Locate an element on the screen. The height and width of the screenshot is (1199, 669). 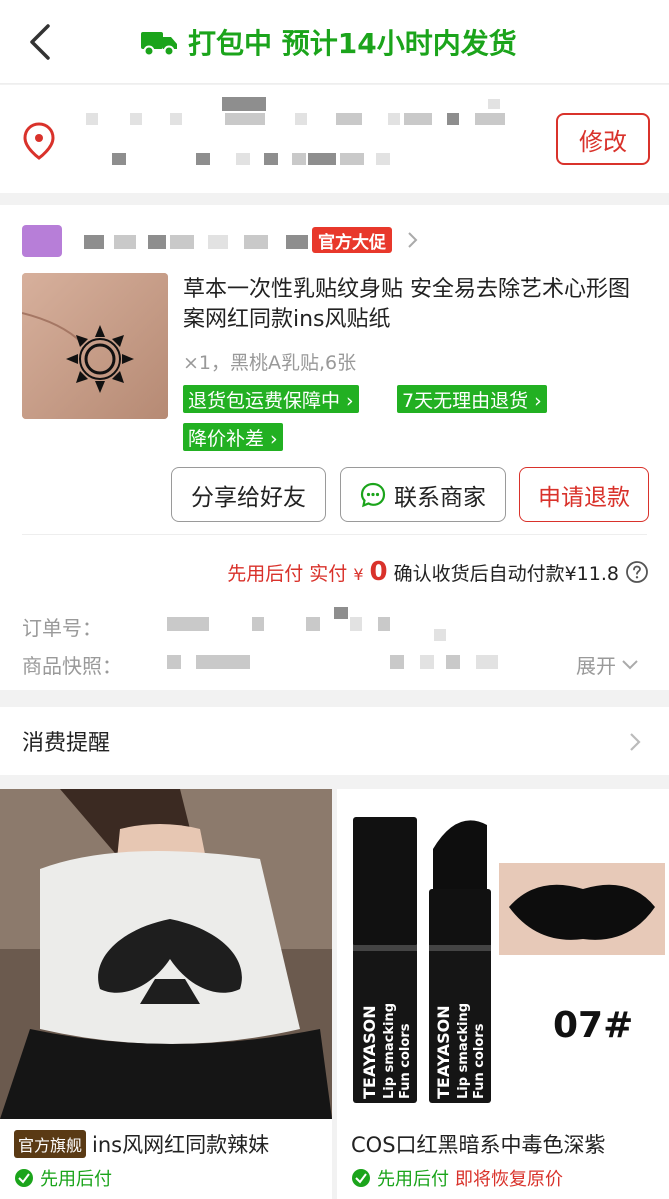
return-shipping-tag: 退货包运费保障中 › is located at coordinates (271, 399).